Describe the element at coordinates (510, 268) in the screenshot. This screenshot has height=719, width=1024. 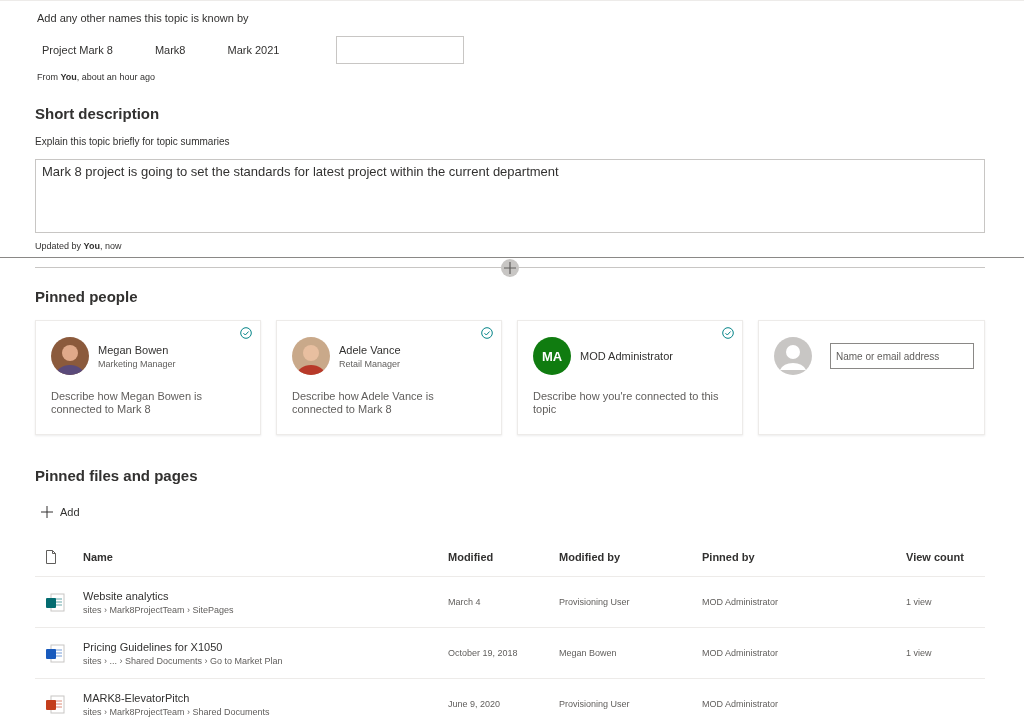
I see `add-section-icon` at that location.